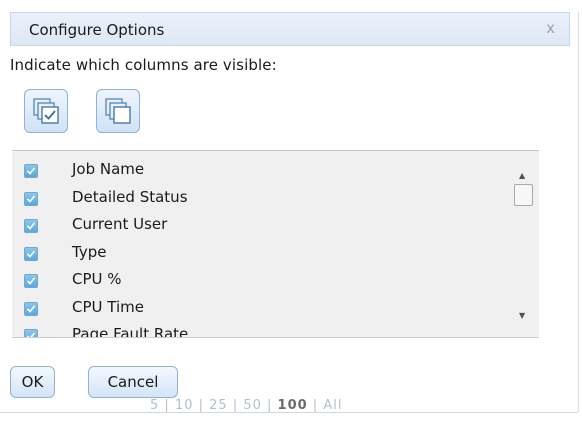  Describe the element at coordinates (108, 306) in the screenshot. I see `column-label: CPU Time` at that location.